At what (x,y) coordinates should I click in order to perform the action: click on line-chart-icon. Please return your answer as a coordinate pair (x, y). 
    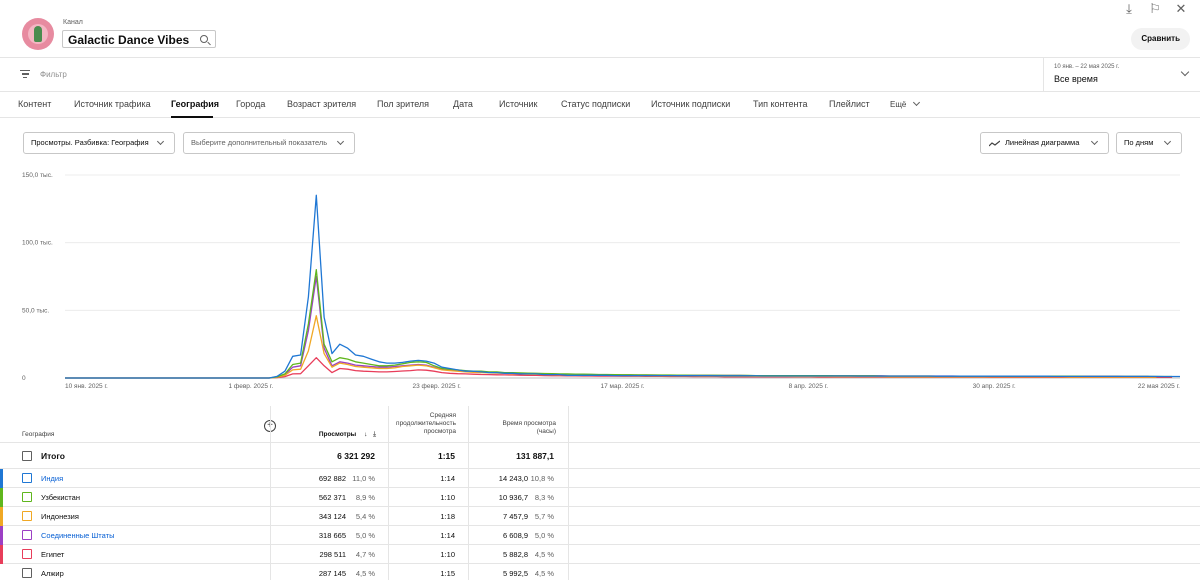
    Looking at the image, I should click on (994, 143).